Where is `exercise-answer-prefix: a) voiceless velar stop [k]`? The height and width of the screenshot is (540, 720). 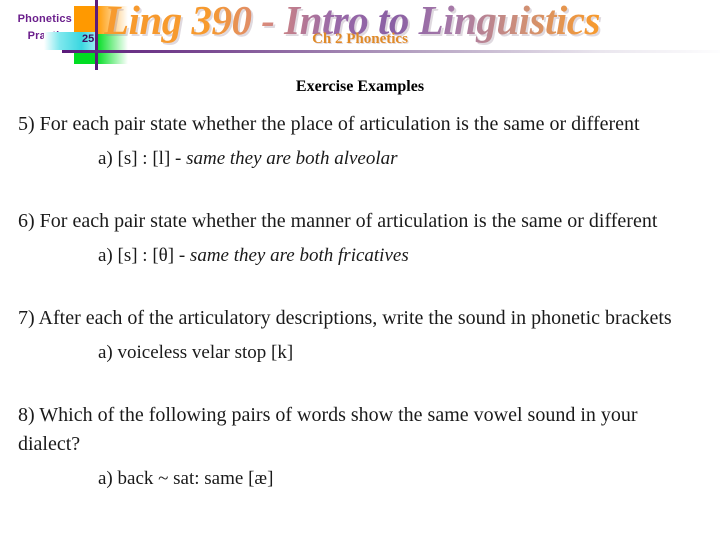
exercise-answer-prefix: a) voiceless velar stop [k] is located at coordinates (196, 352).